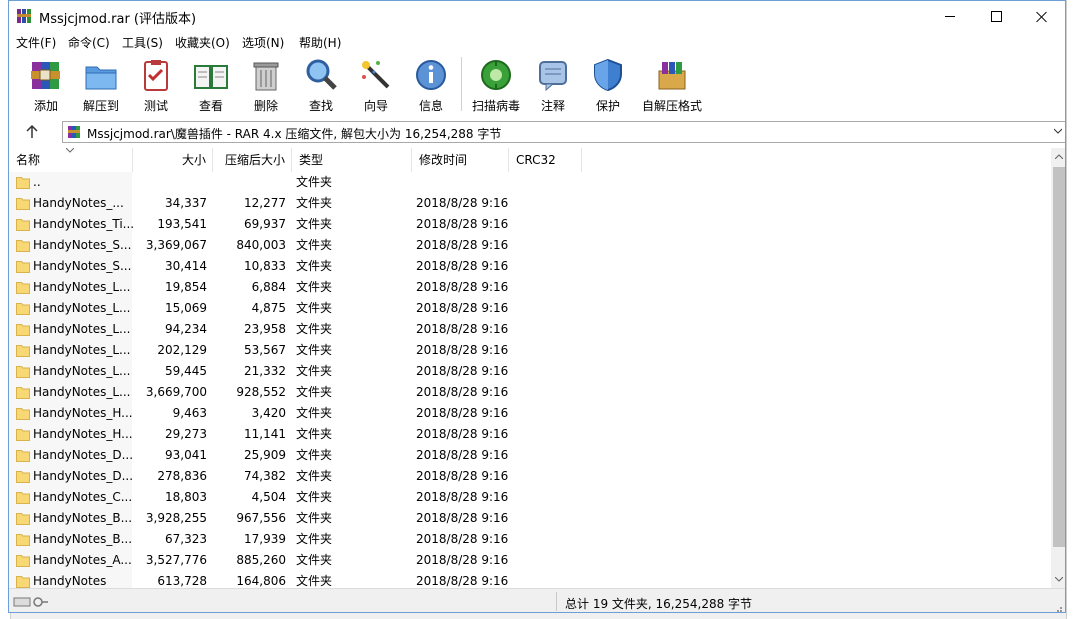 The width and height of the screenshot is (1075, 619). Describe the element at coordinates (101, 85) in the screenshot. I see `extract-to-button: 解压到` at that location.